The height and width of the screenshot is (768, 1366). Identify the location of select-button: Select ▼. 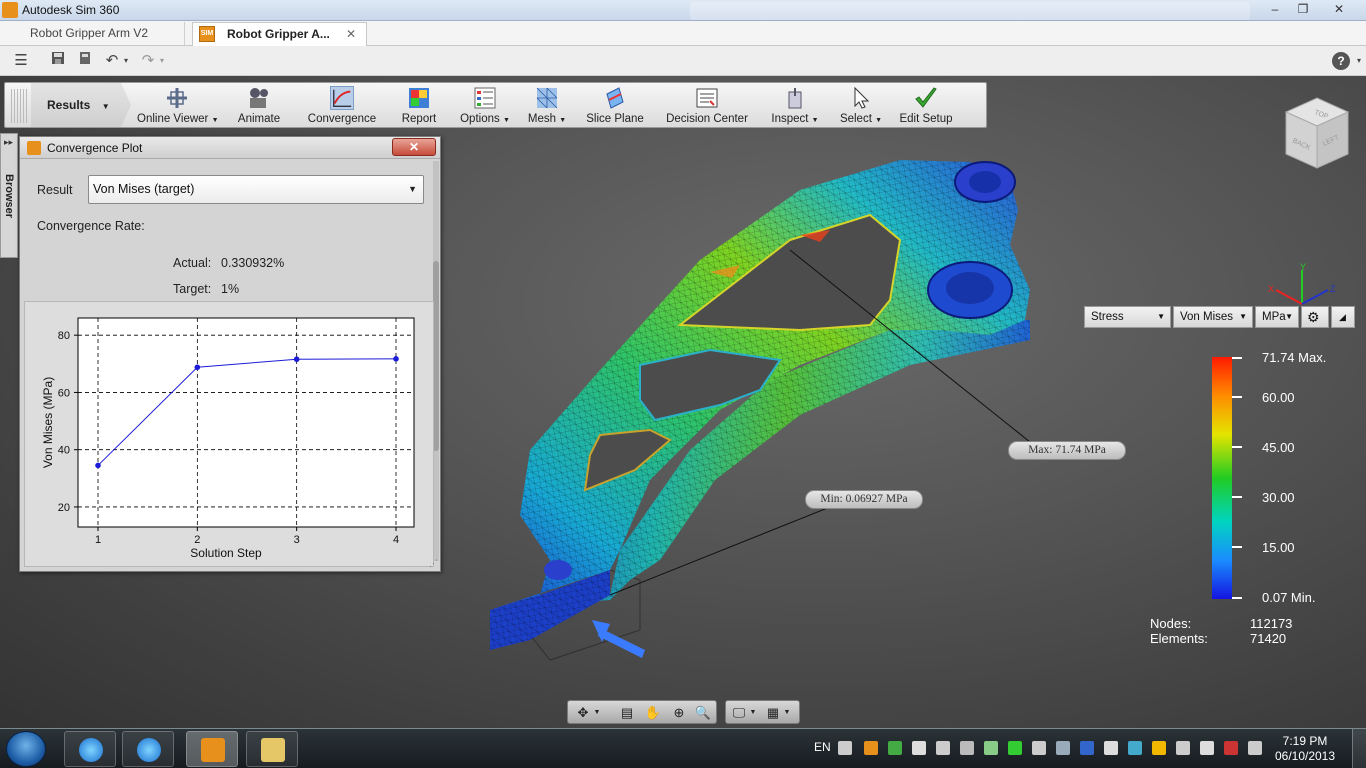
(861, 105).